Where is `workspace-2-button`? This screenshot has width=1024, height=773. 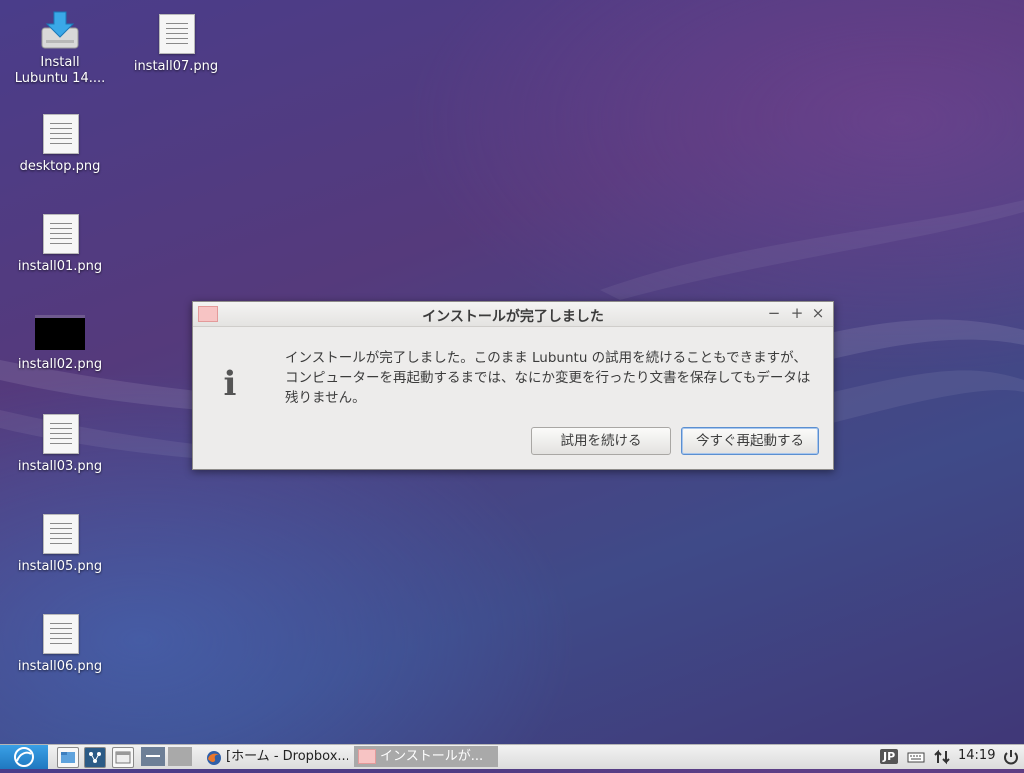 workspace-2-button is located at coordinates (180, 756).